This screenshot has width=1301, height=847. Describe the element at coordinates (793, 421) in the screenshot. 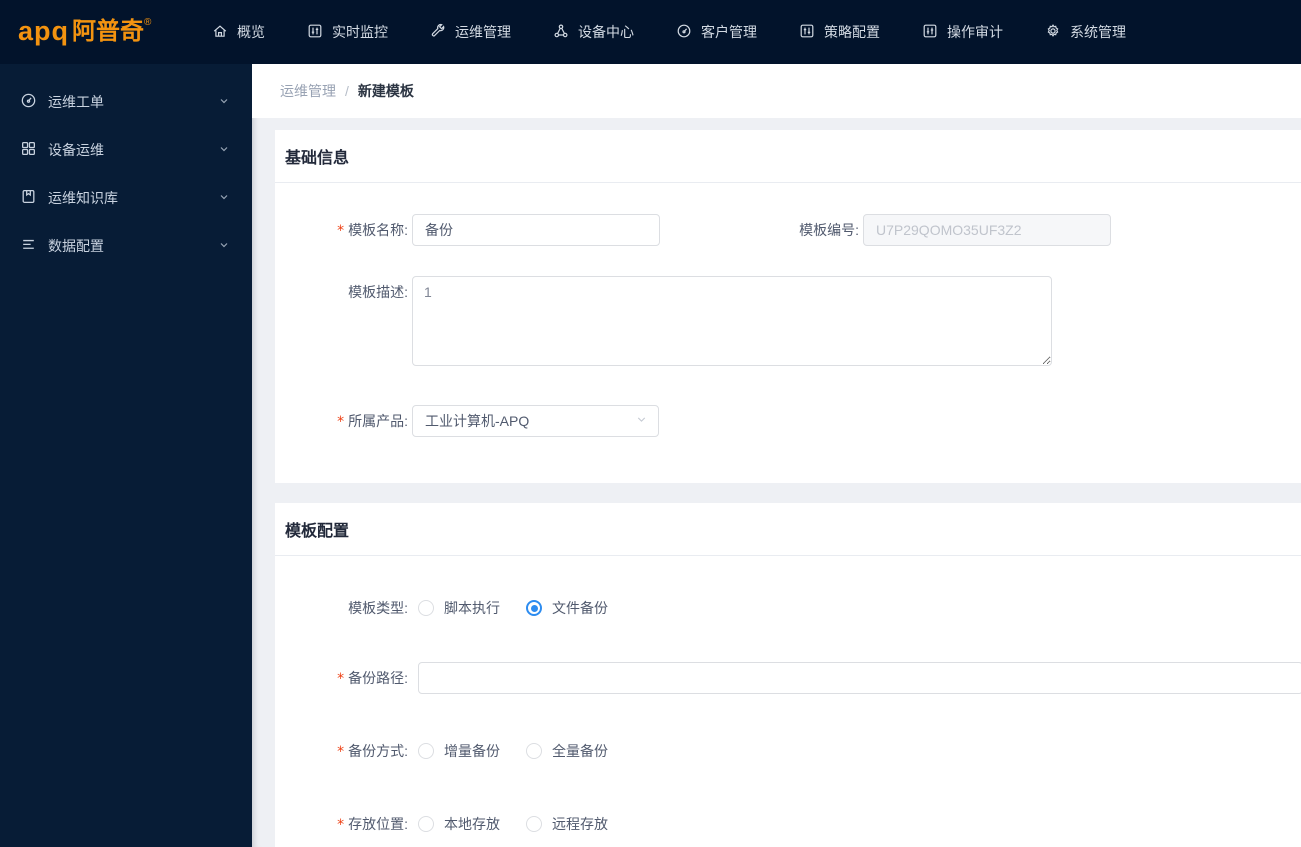

I see `product-row: 所属产品: 工业计算机-APQ` at that location.